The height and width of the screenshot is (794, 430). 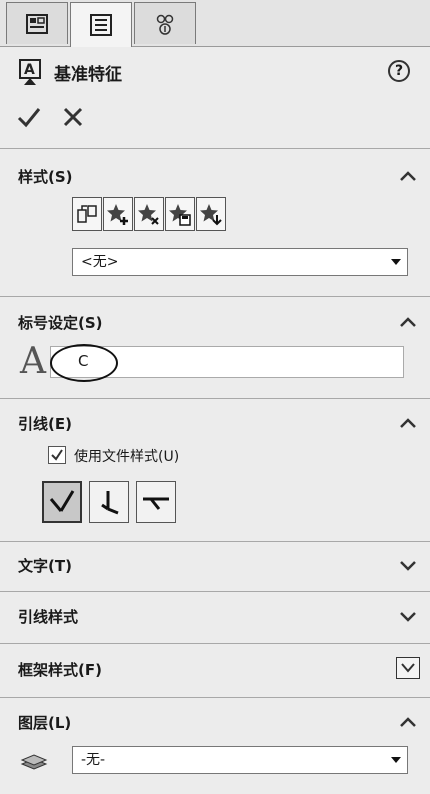 I want to click on svg-text: A, so click(x=29, y=70).